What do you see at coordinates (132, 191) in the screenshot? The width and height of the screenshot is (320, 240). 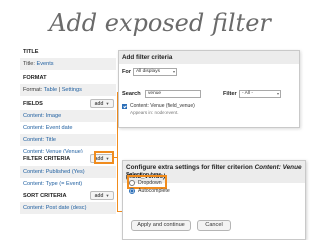 I see `radio-autocomplete` at bounding box center [132, 191].